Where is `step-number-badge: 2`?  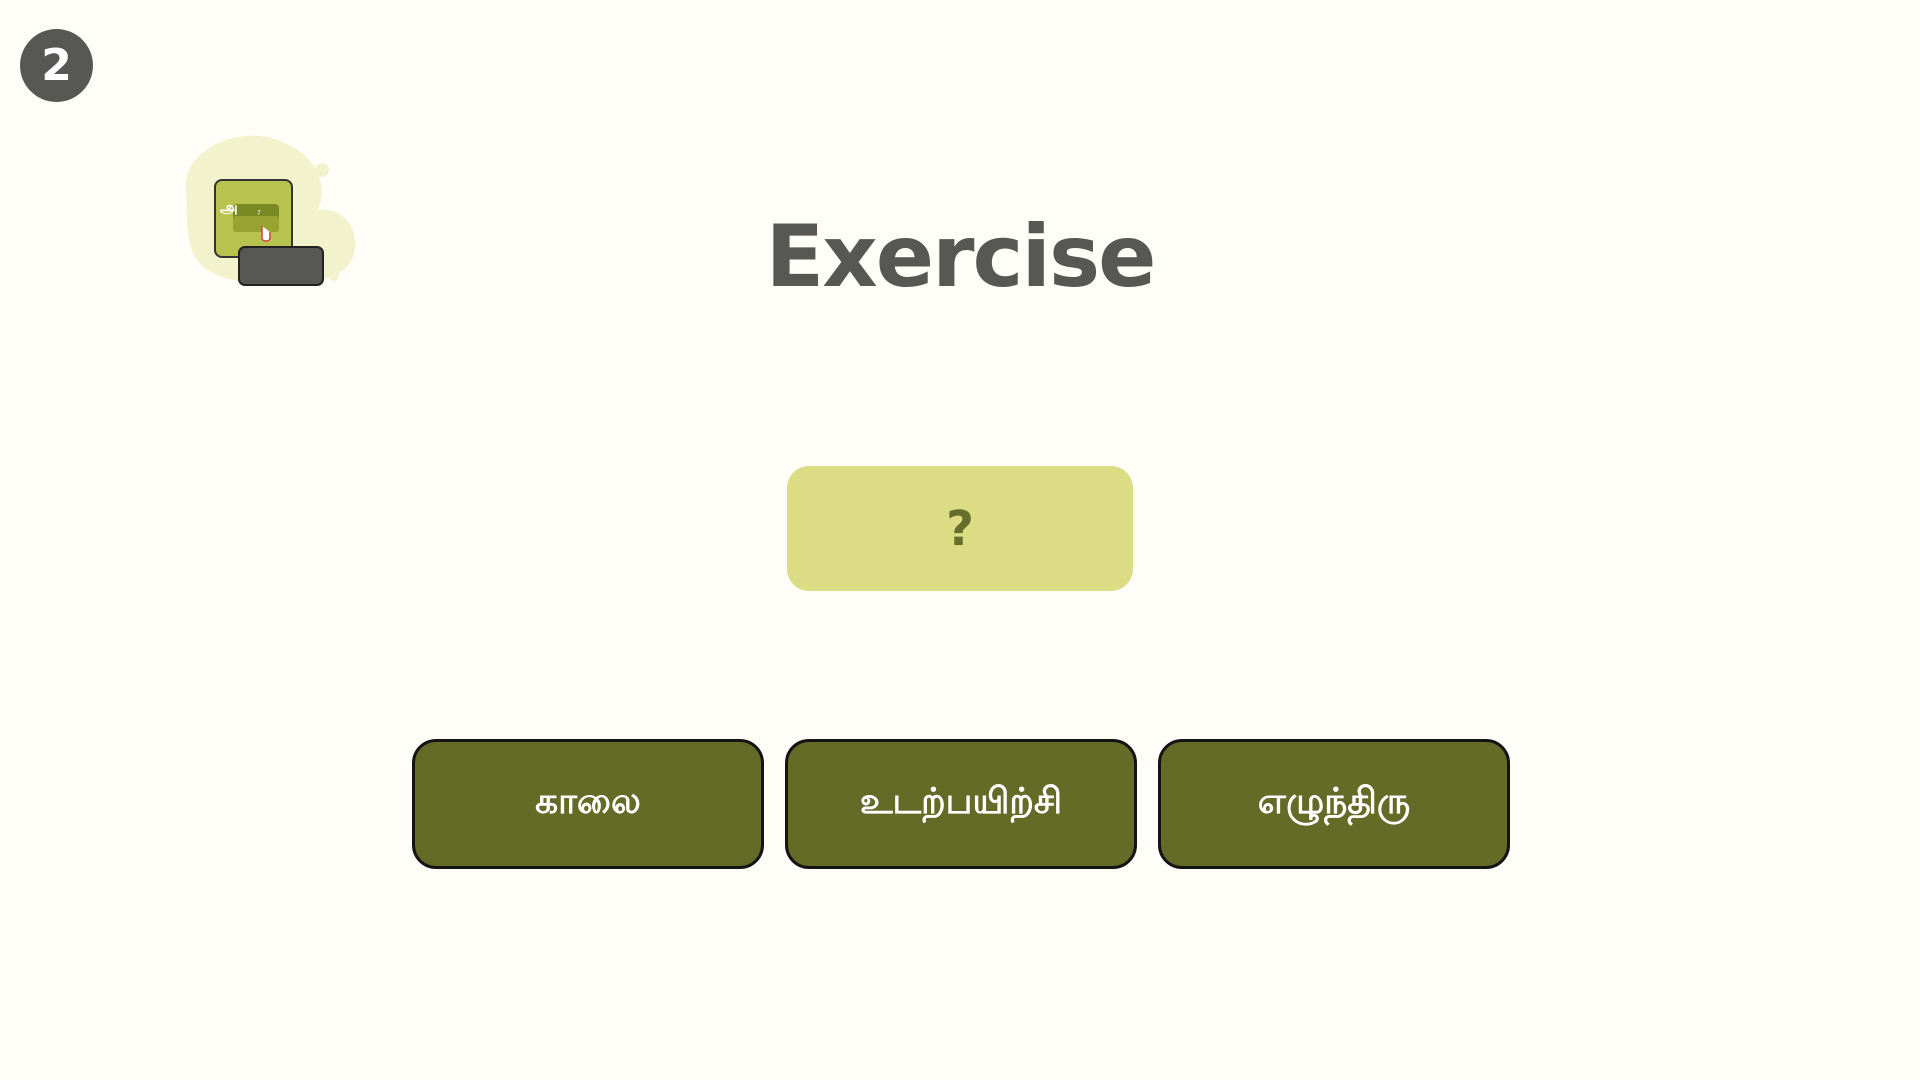
step-number-badge: 2 is located at coordinates (56, 65).